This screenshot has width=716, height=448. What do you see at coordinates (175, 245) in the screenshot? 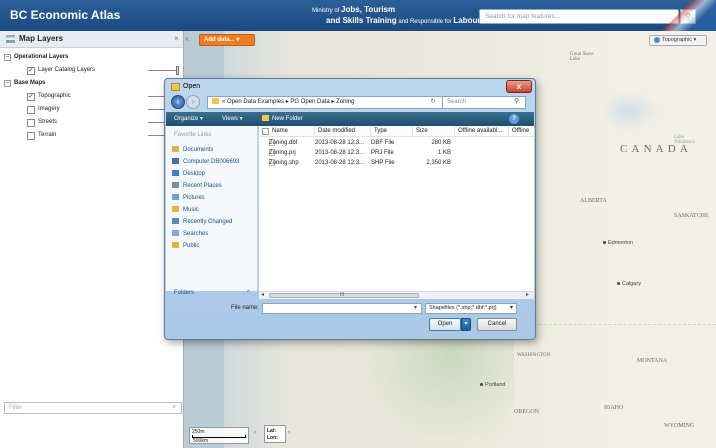
I see `public-folder-icon` at bounding box center [175, 245].